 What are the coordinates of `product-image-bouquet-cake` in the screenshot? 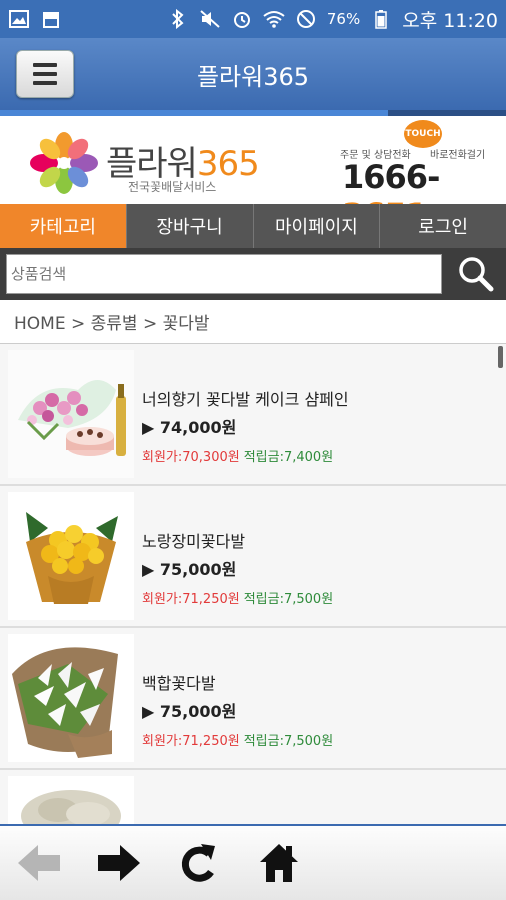 It's located at (71, 414).